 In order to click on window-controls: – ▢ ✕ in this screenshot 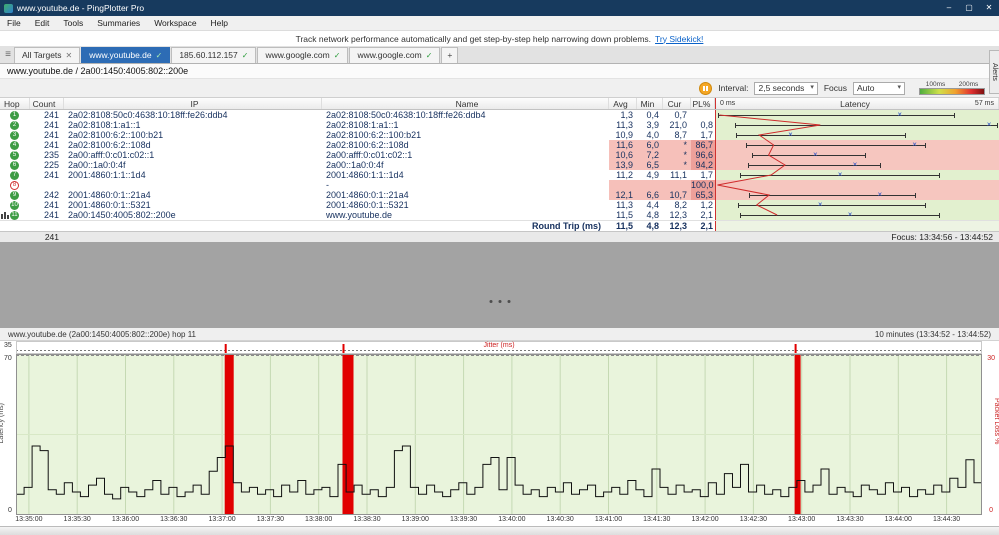, I will do `click(969, 8)`.